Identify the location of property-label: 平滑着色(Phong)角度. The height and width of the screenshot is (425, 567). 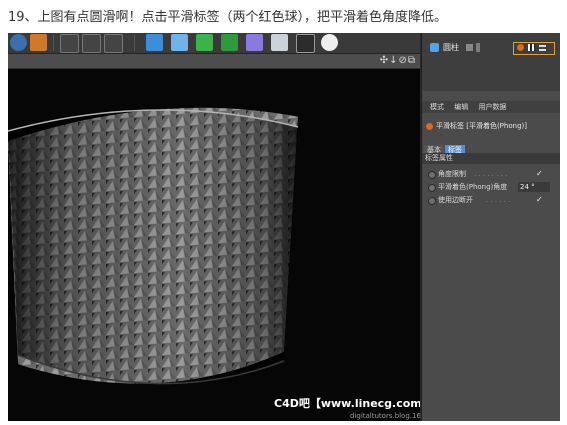
(473, 187).